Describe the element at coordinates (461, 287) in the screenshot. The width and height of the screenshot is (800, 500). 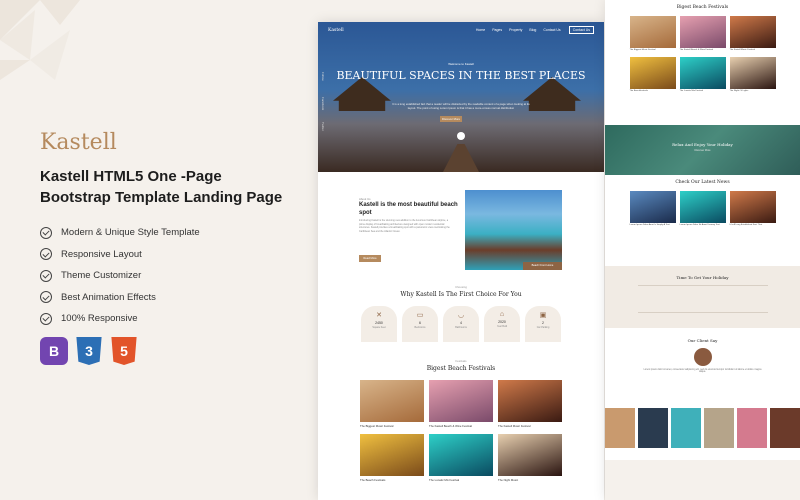
I see `why-small: Choosing` at that location.